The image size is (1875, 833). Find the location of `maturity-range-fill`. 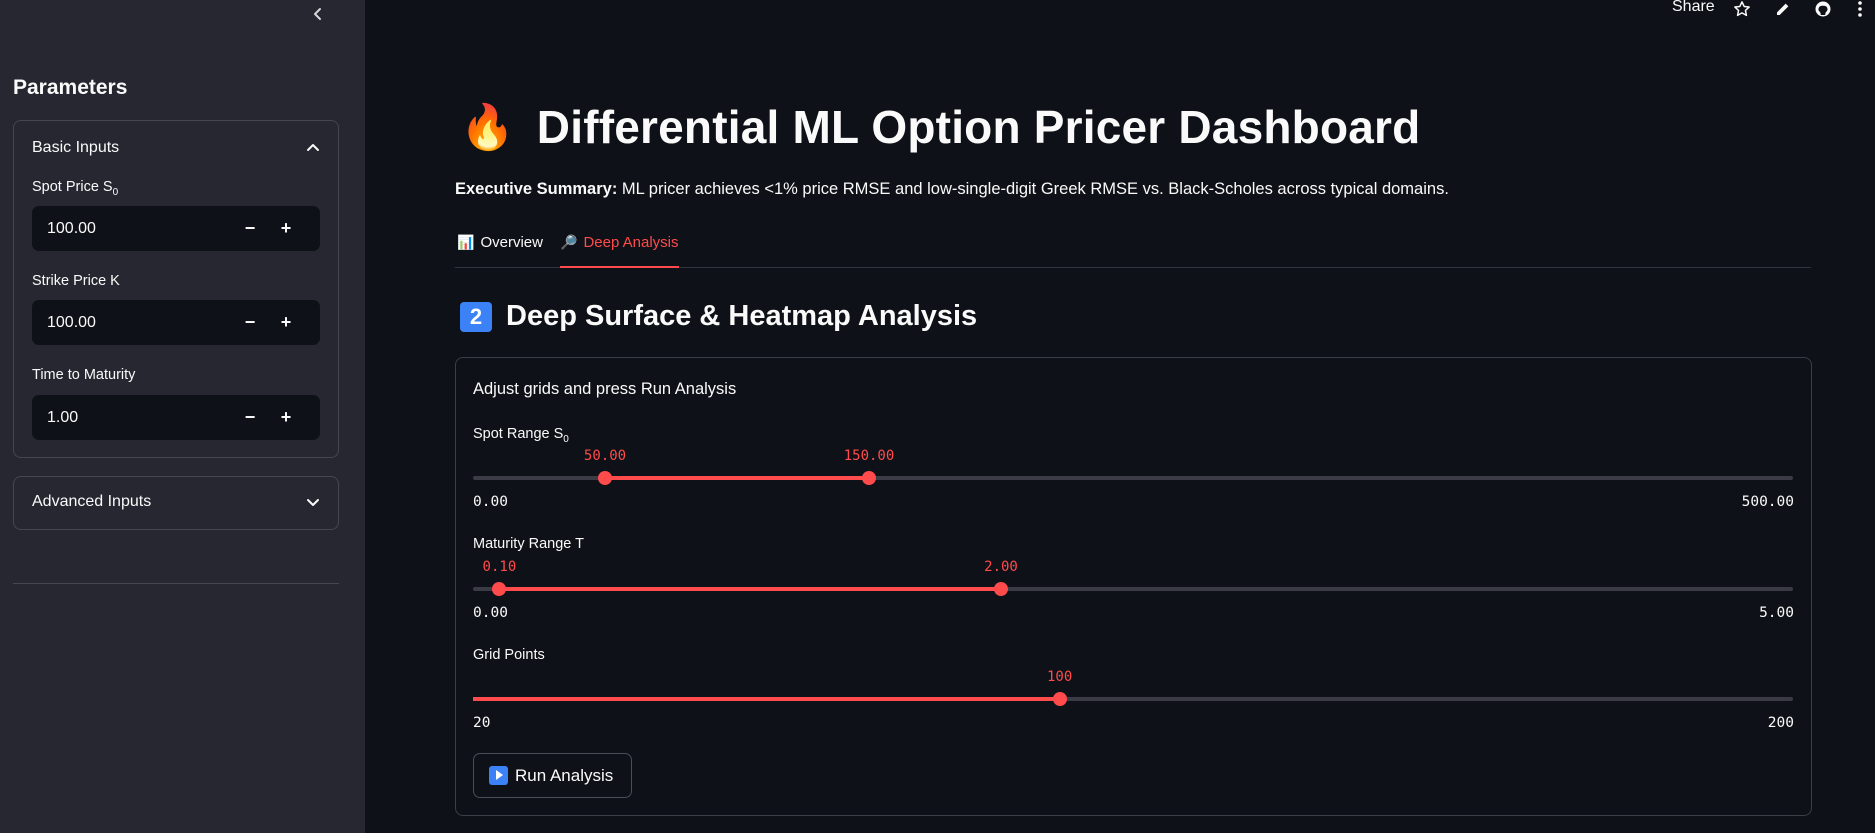

maturity-range-fill is located at coordinates (750, 589).